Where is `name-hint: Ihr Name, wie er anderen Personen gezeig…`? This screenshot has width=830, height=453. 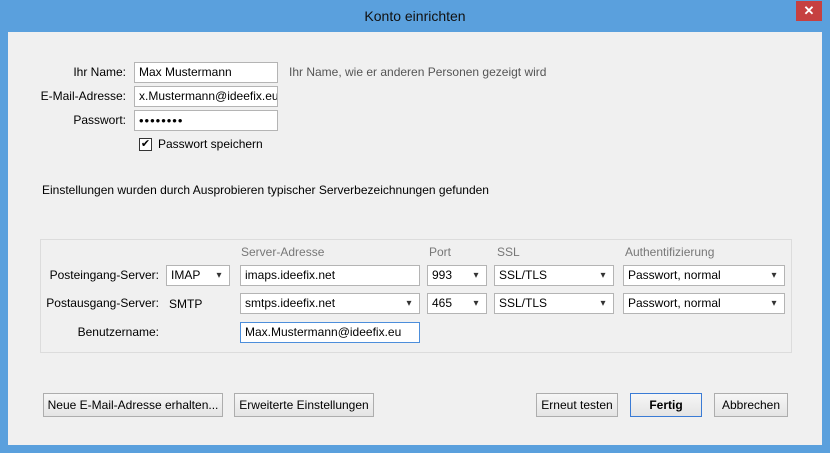
name-hint: Ihr Name, wie er anderen Personen gezeig… is located at coordinates (418, 72).